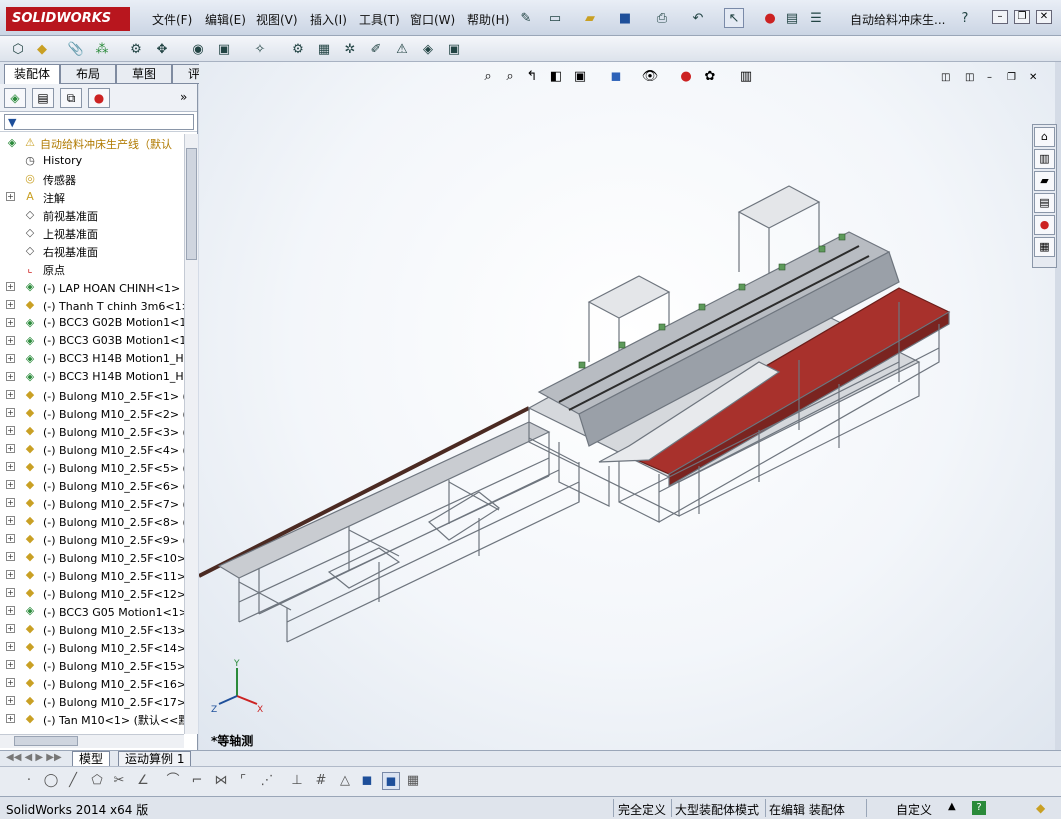 The height and width of the screenshot is (819, 1061). What do you see at coordinates (92, 611) in the screenshot?
I see `tree-item: + ◈ (-) BCC3 G05 Motion1<1> (默` at bounding box center [92, 611].